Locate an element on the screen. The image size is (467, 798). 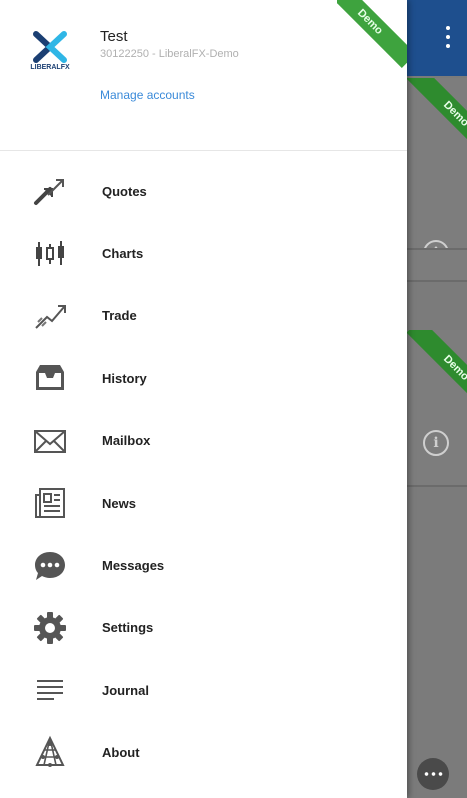
menu-label: History is located at coordinates (124, 378).